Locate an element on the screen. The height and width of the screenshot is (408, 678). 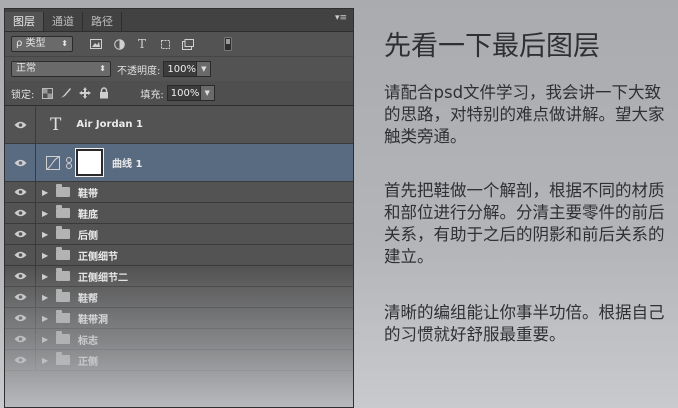
article-paragraph: 清晰的编组能让你事半功倍。根据自己的习惯就好舒服最重要。 is located at coordinates (524, 323).